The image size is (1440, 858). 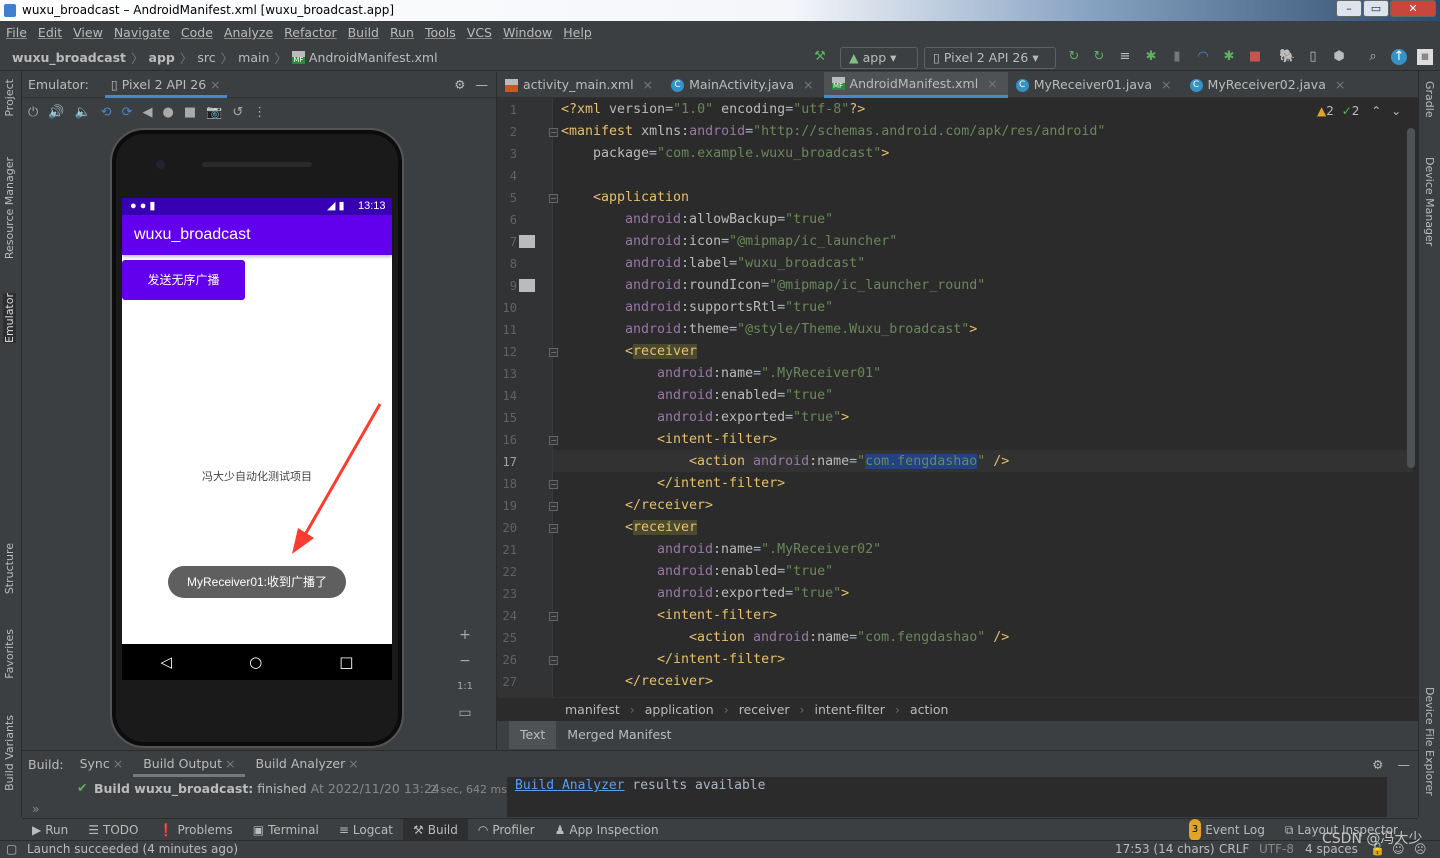 What do you see at coordinates (9, 568) in the screenshot?
I see `structure-tab: Structure` at bounding box center [9, 568].